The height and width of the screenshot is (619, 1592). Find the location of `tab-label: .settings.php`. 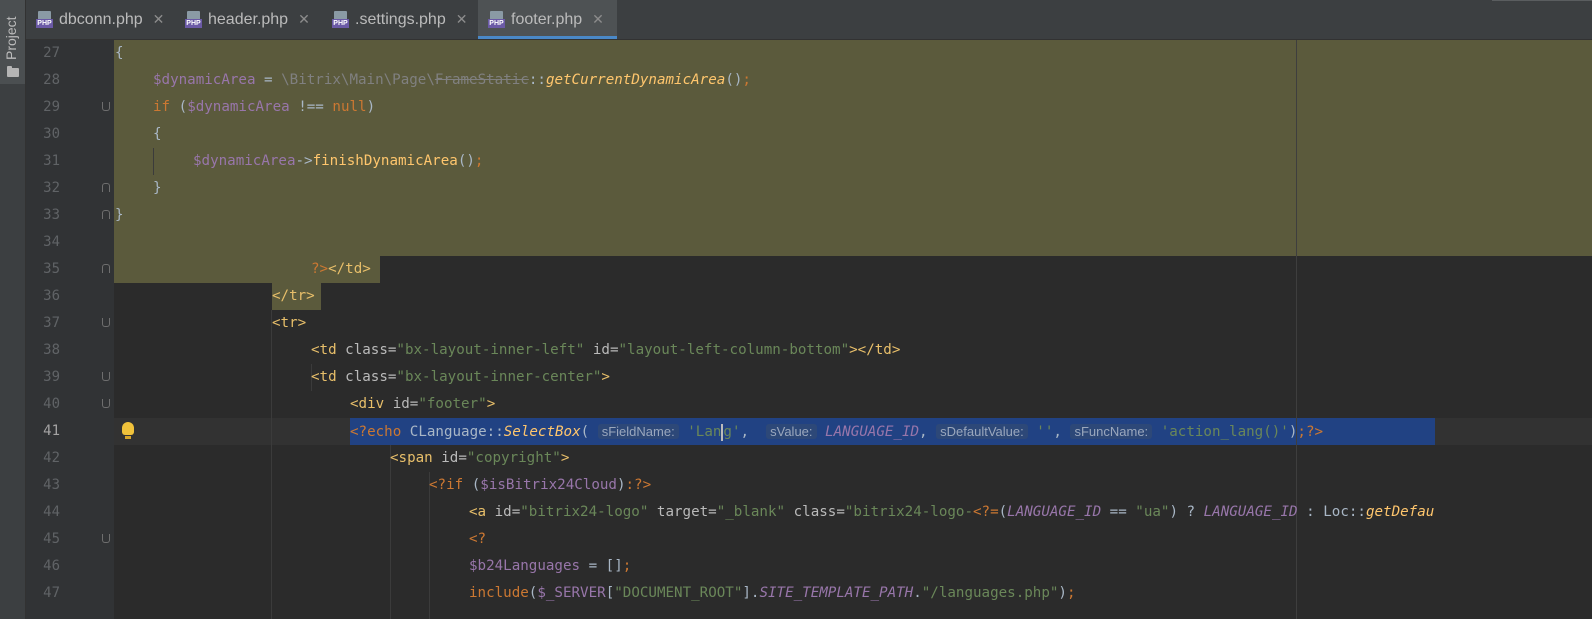

tab-label: .settings.php is located at coordinates (400, 19).